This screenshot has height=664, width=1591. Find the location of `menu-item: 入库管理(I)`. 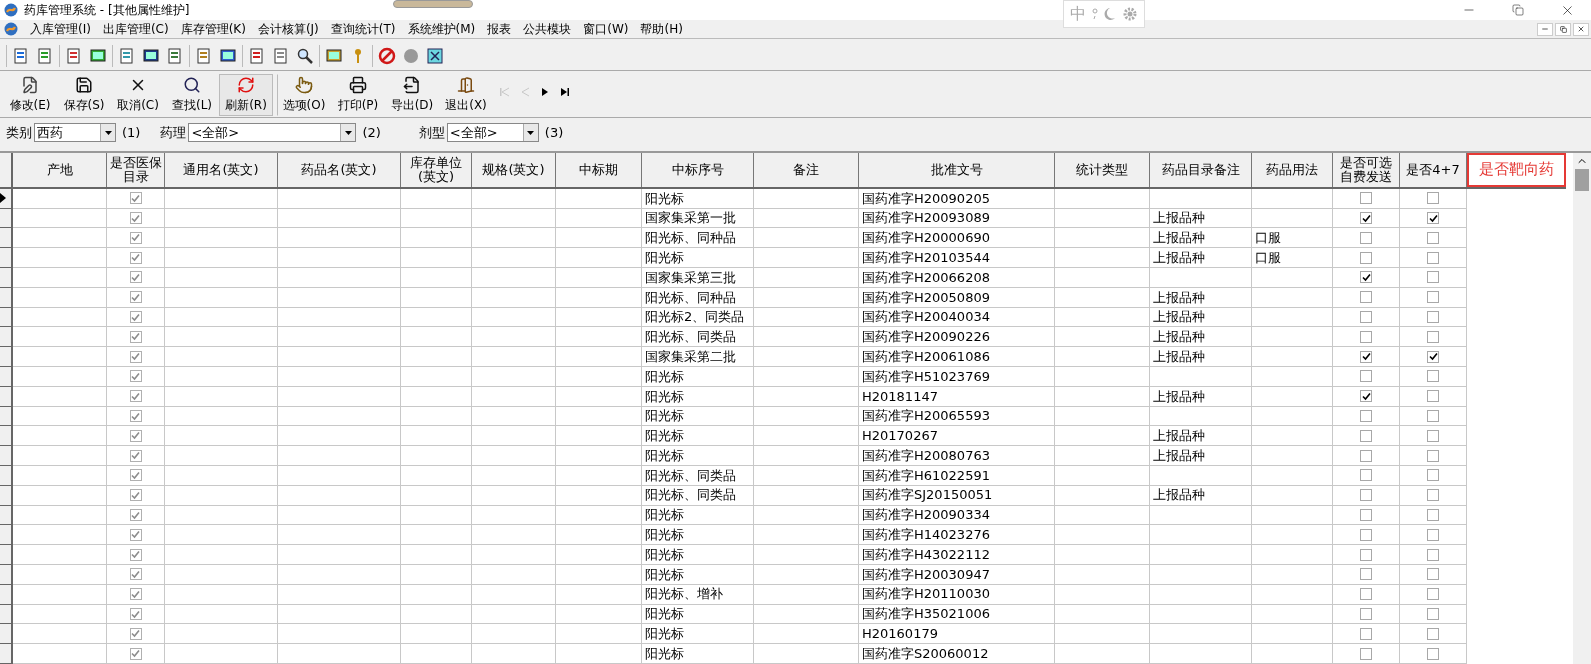

menu-item: 入库管理(I) is located at coordinates (60, 29).